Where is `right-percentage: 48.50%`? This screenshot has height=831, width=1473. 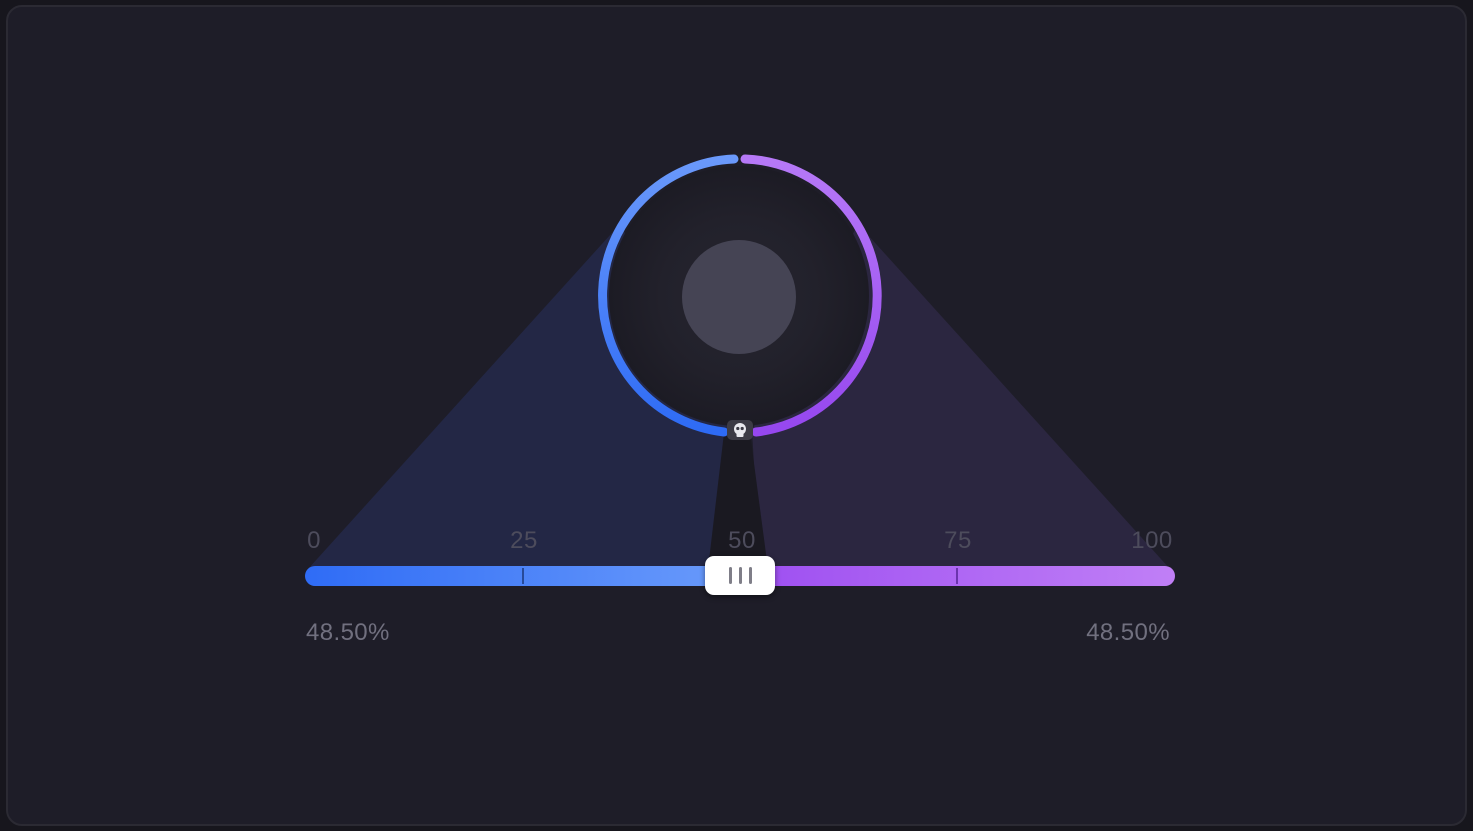
right-percentage: 48.50% is located at coordinates (1128, 632).